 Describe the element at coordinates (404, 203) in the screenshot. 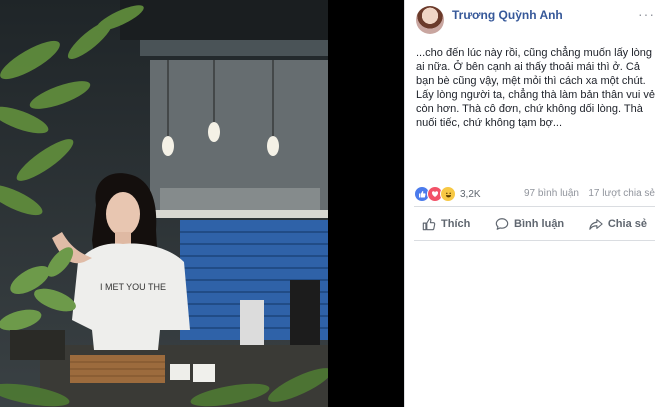

I see `panel-border` at that location.